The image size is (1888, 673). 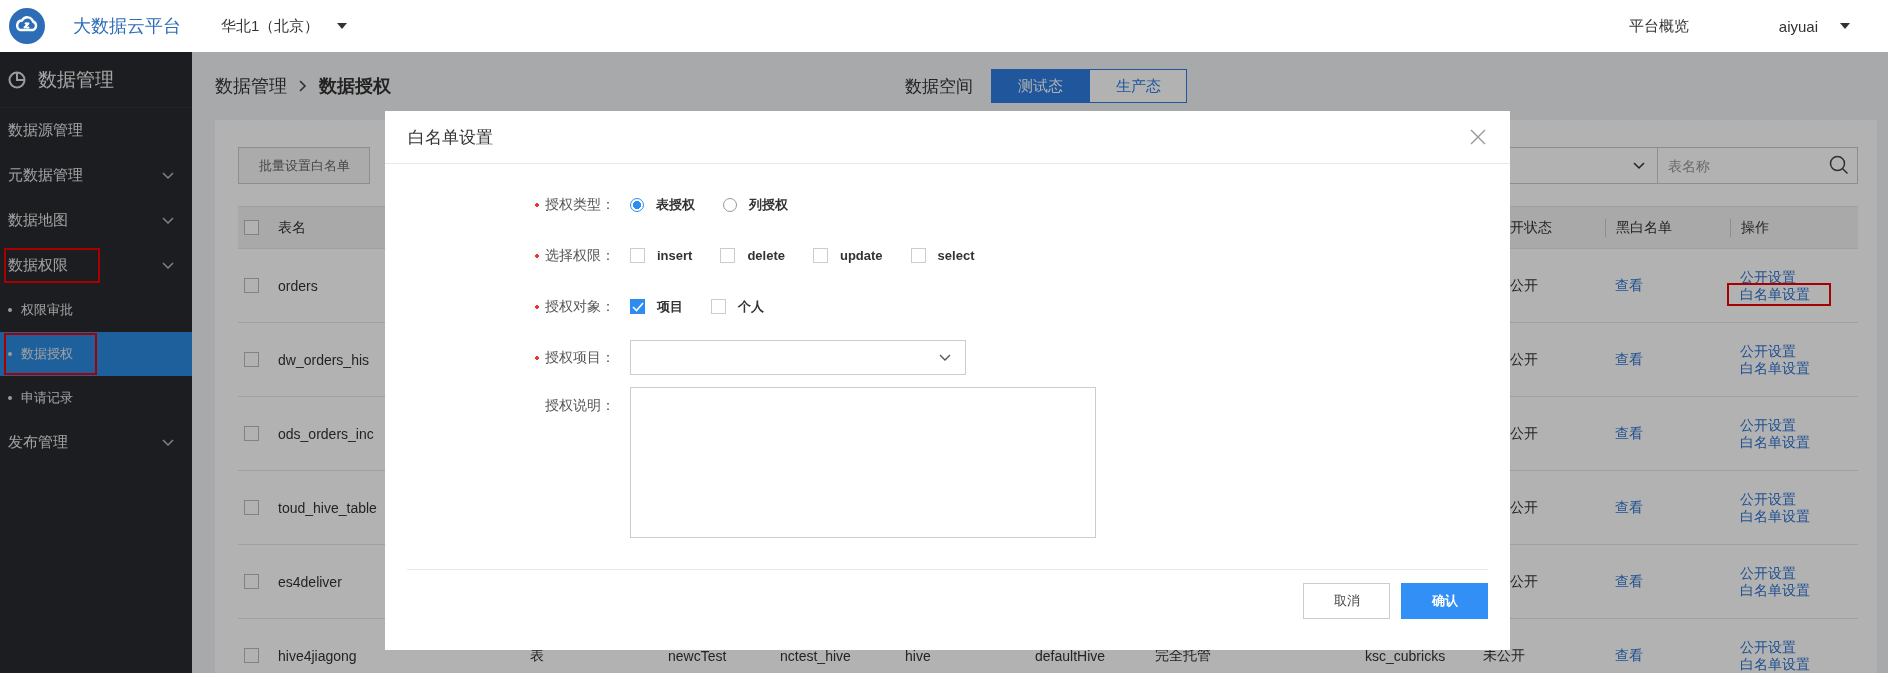 I want to click on table-cell-text: newcTest, so click(x=698, y=655).